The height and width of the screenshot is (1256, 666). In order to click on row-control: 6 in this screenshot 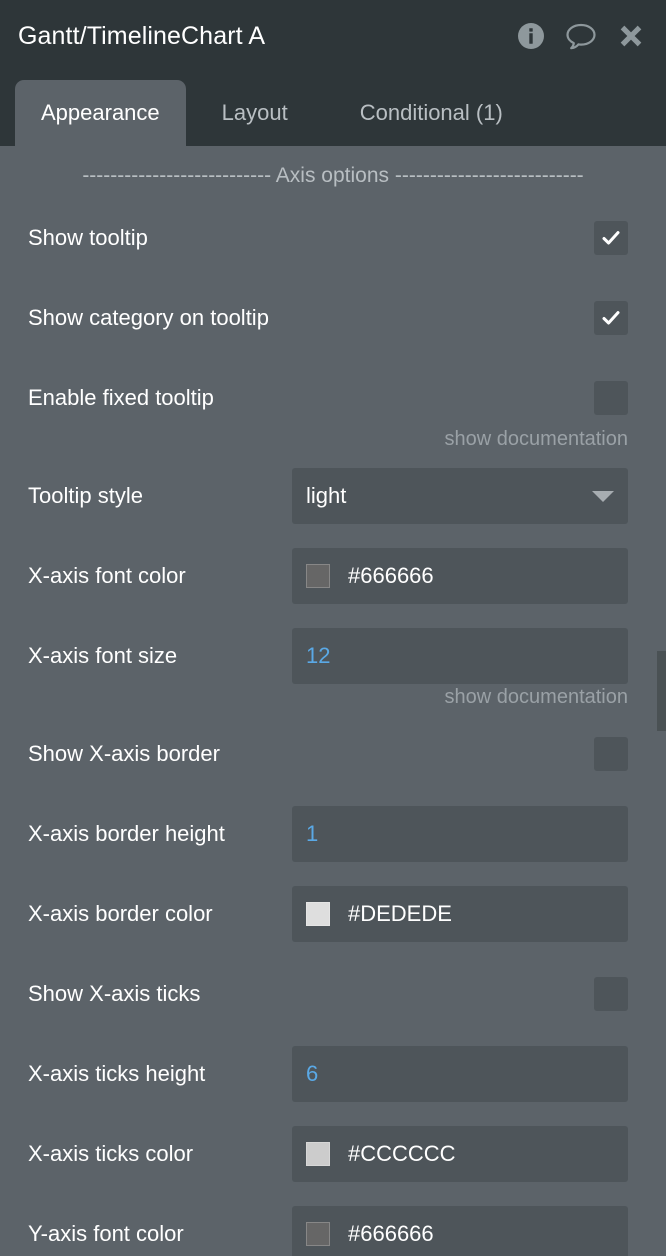, I will do `click(460, 1074)`.